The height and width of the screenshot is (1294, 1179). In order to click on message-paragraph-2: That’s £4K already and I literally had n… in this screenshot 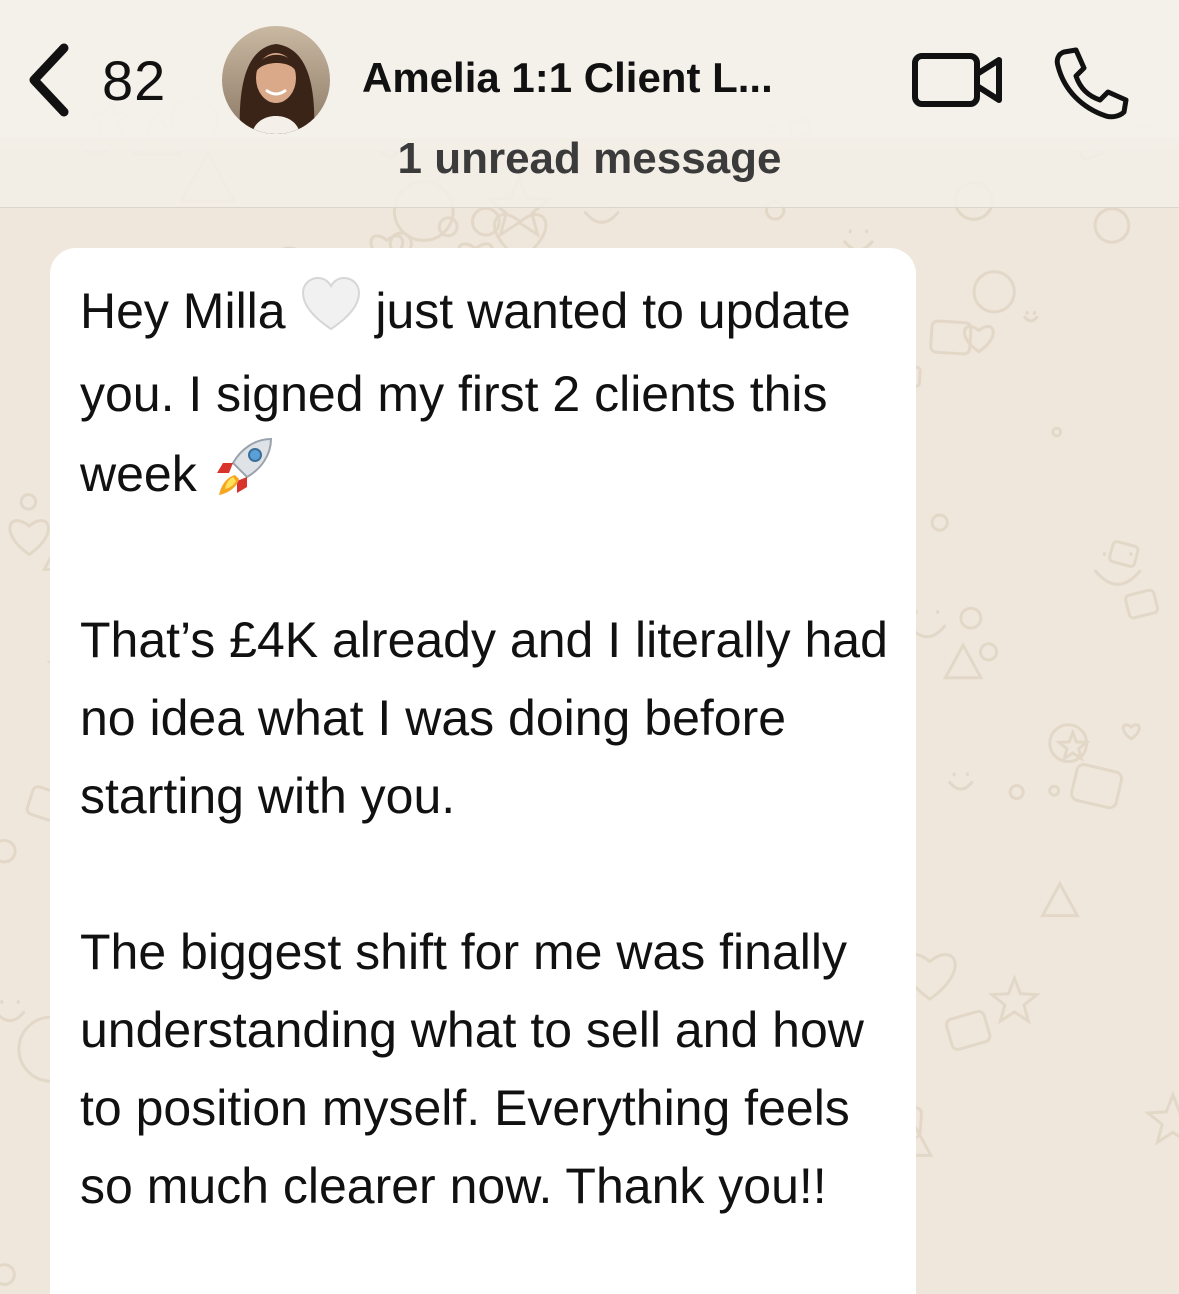, I will do `click(484, 717)`.